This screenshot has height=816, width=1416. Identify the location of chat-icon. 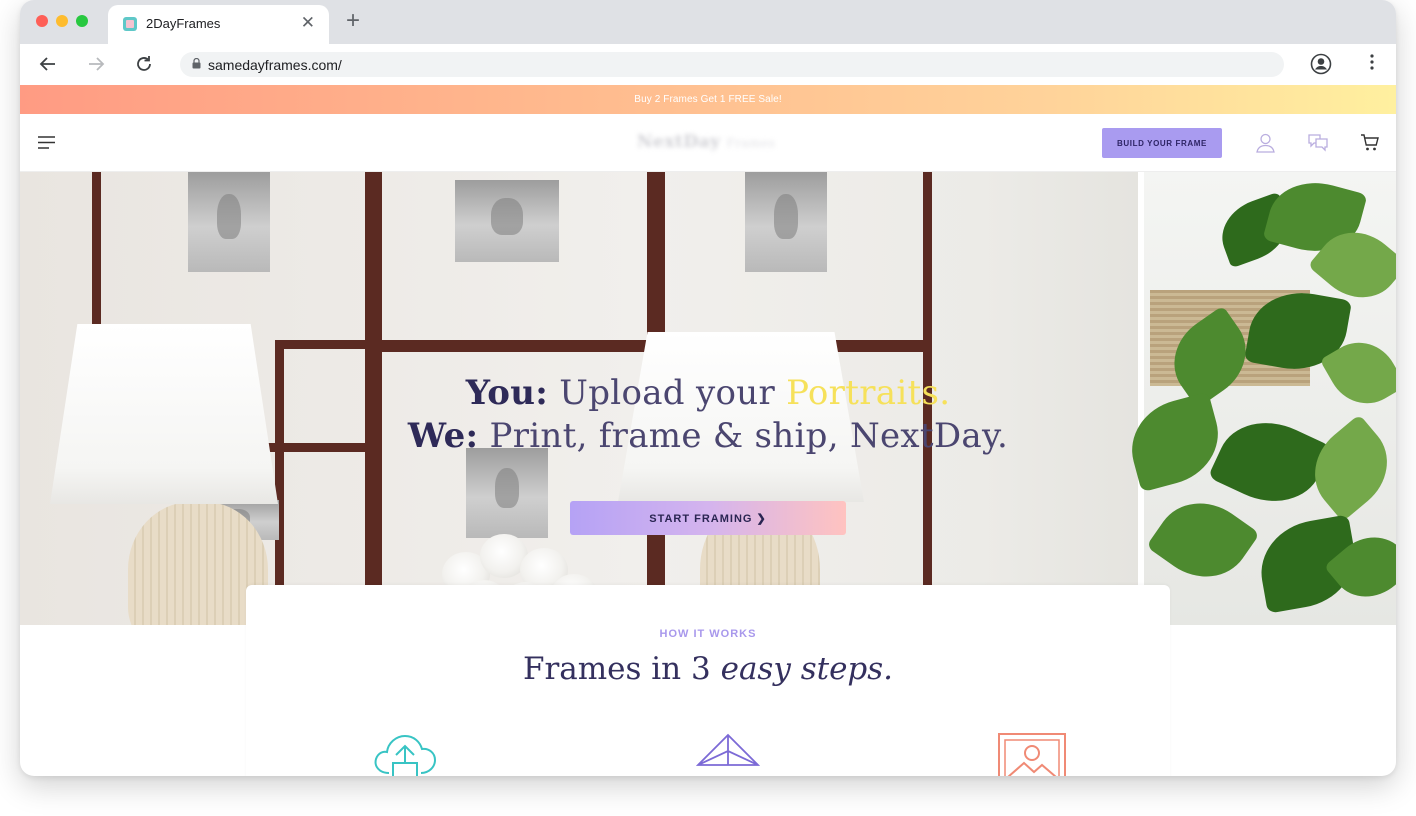
(1318, 145).